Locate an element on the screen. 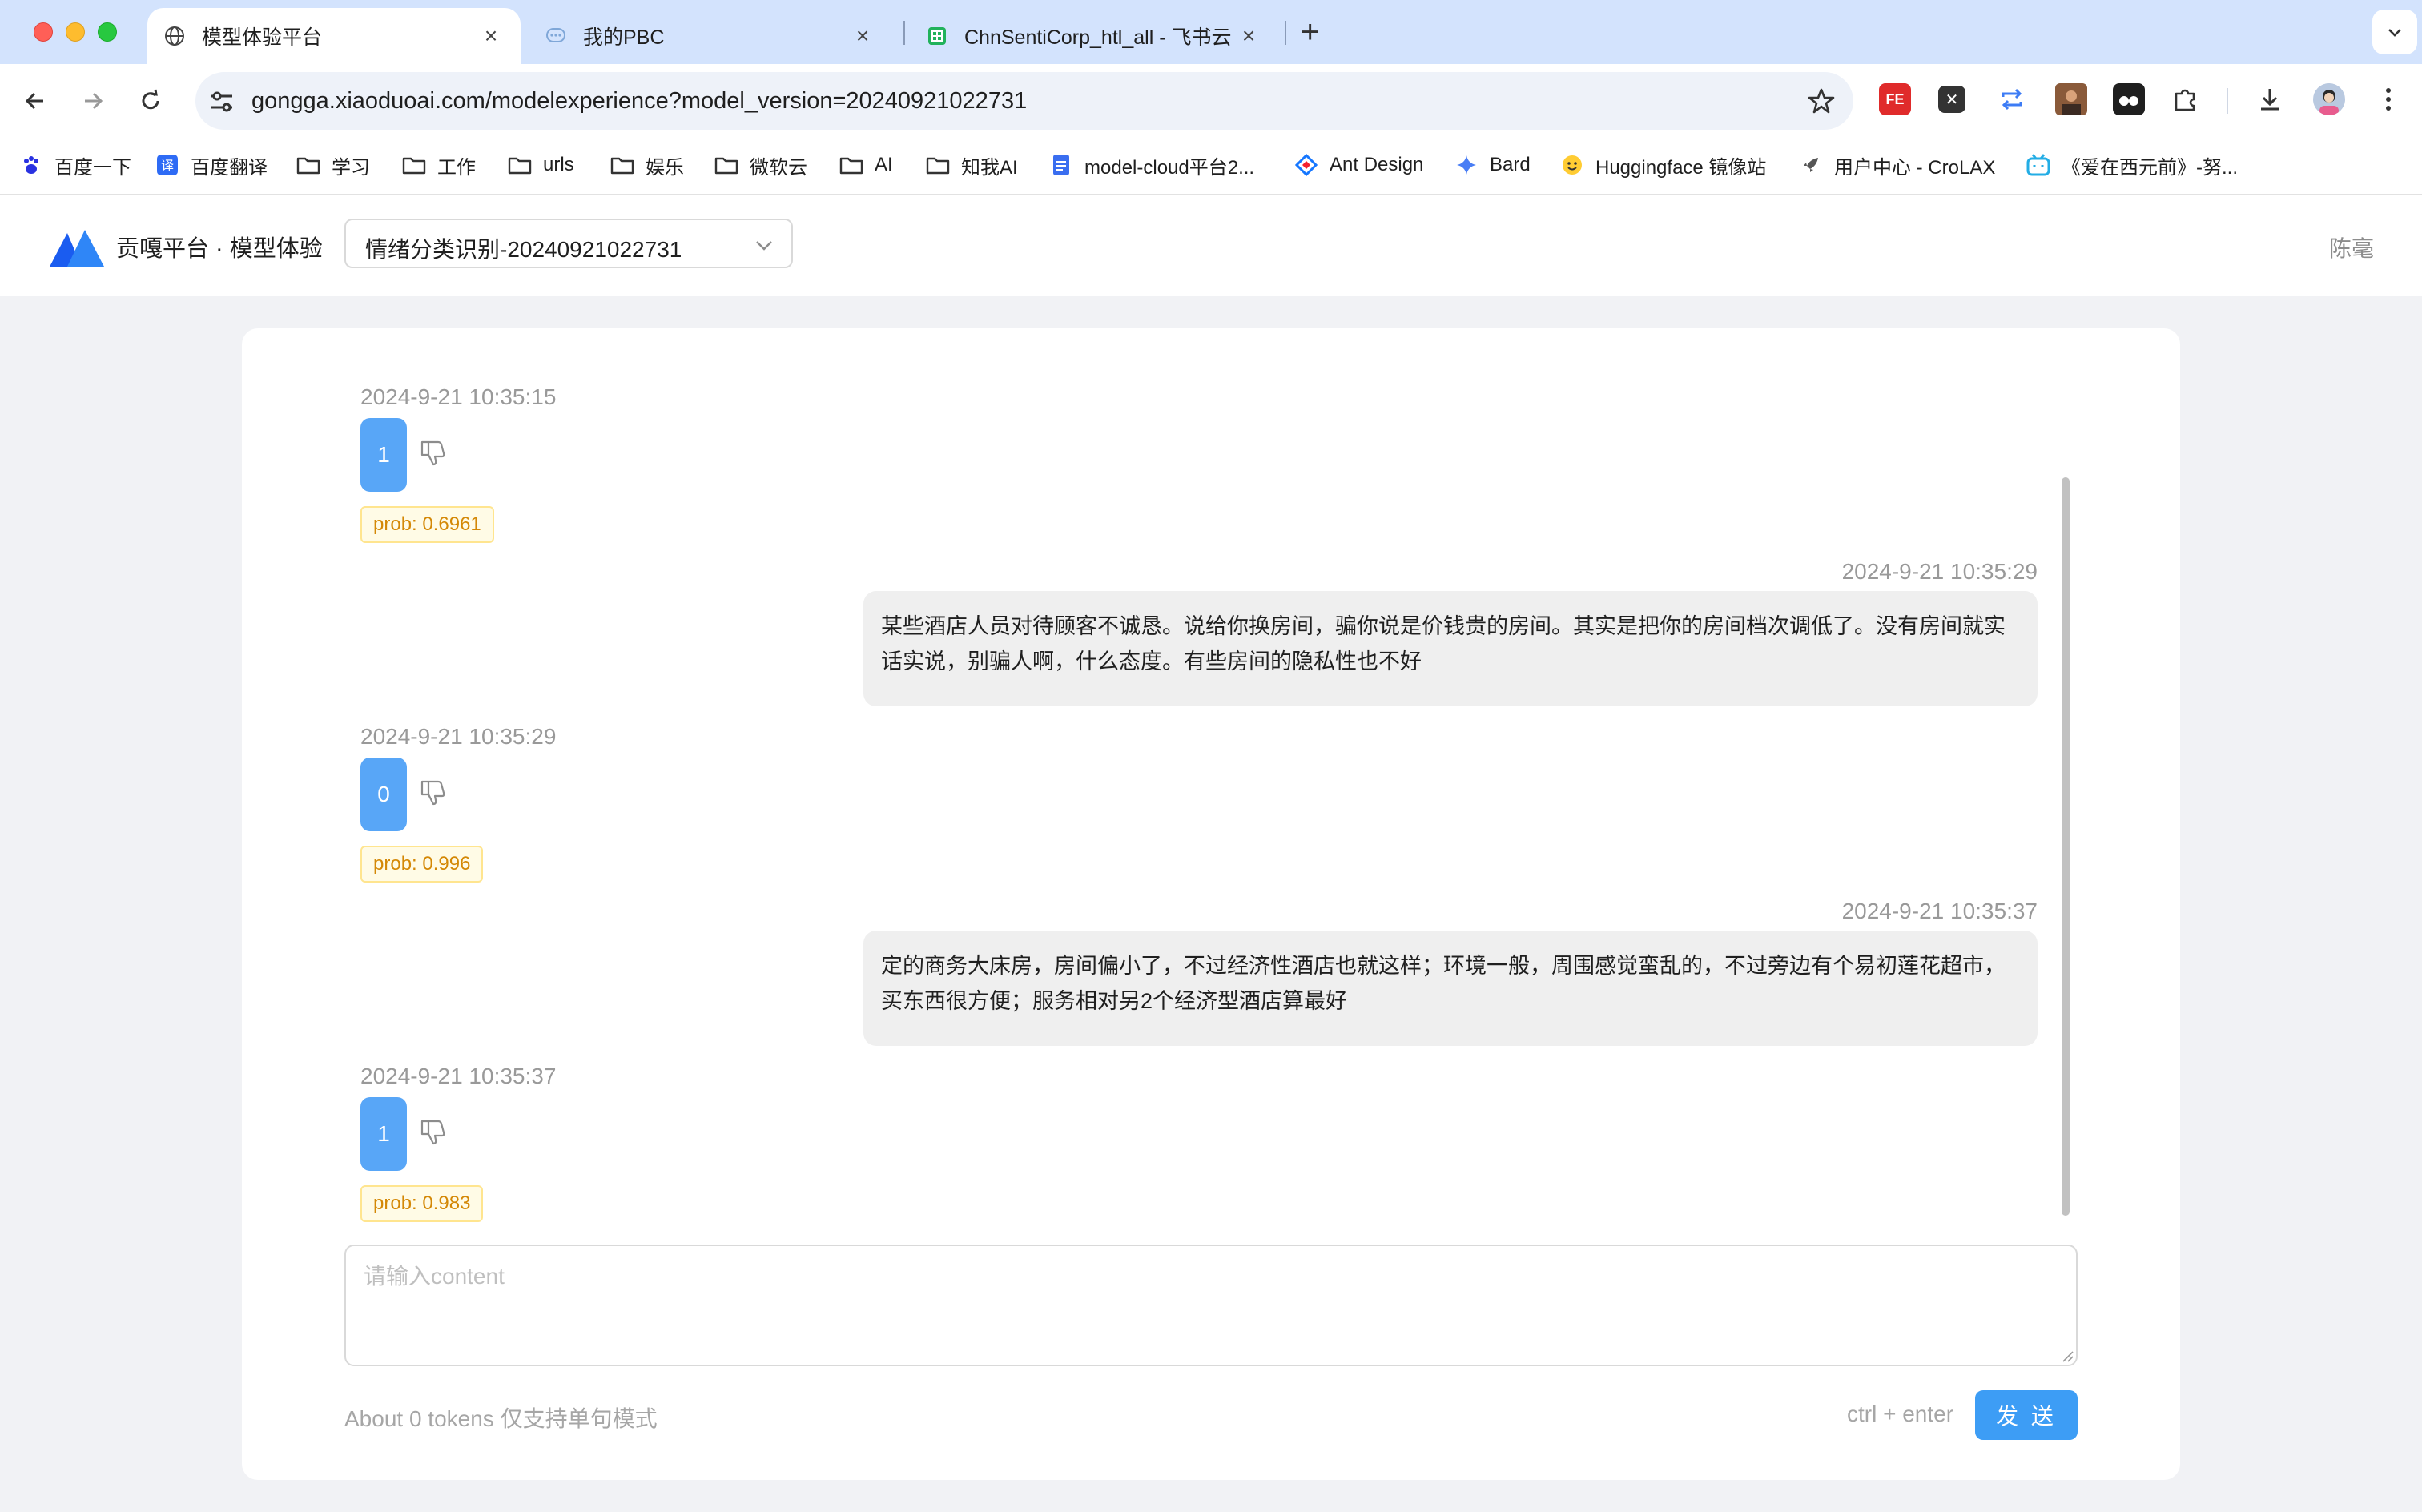 This screenshot has height=1512, width=2422. tab-separator is located at coordinates (1285, 33).